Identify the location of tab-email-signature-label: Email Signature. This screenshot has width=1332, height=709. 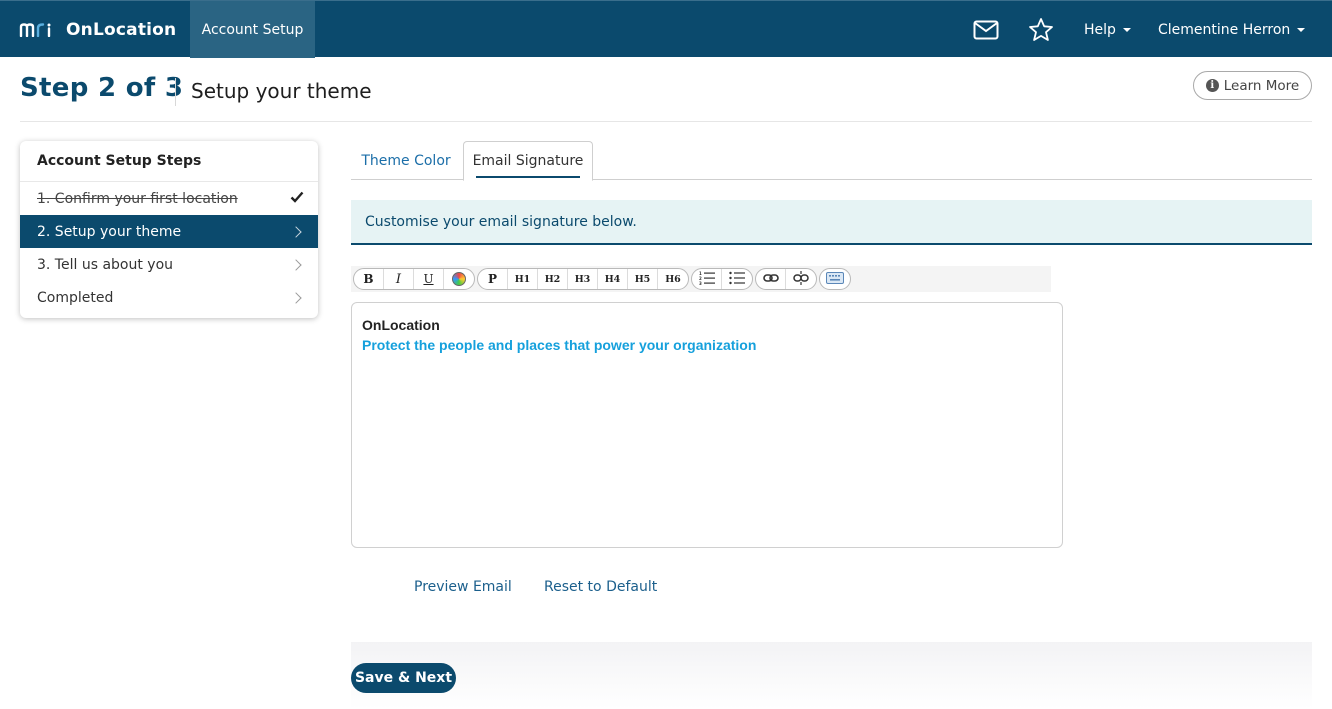
(528, 161).